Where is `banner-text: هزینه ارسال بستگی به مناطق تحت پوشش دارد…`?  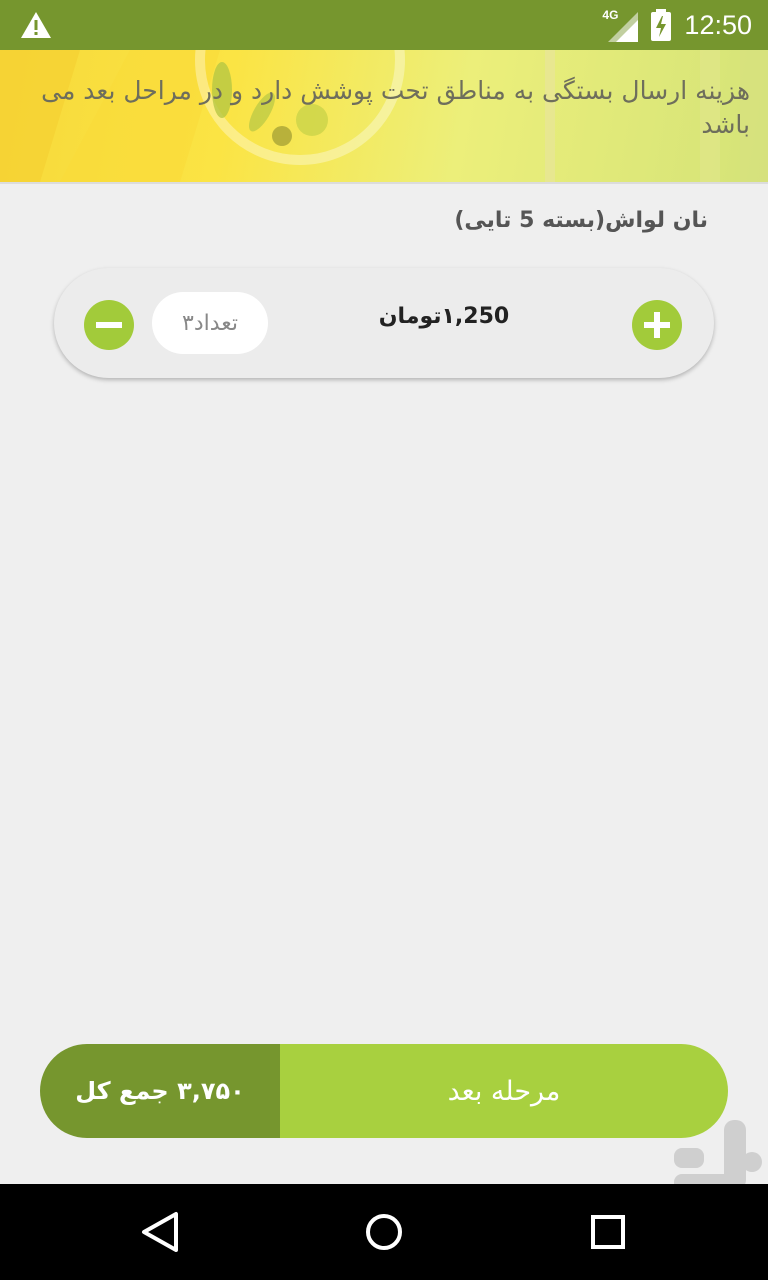 banner-text: هزینه ارسال بستگی به مناطق تحت پوشش دارد… is located at coordinates (395, 107).